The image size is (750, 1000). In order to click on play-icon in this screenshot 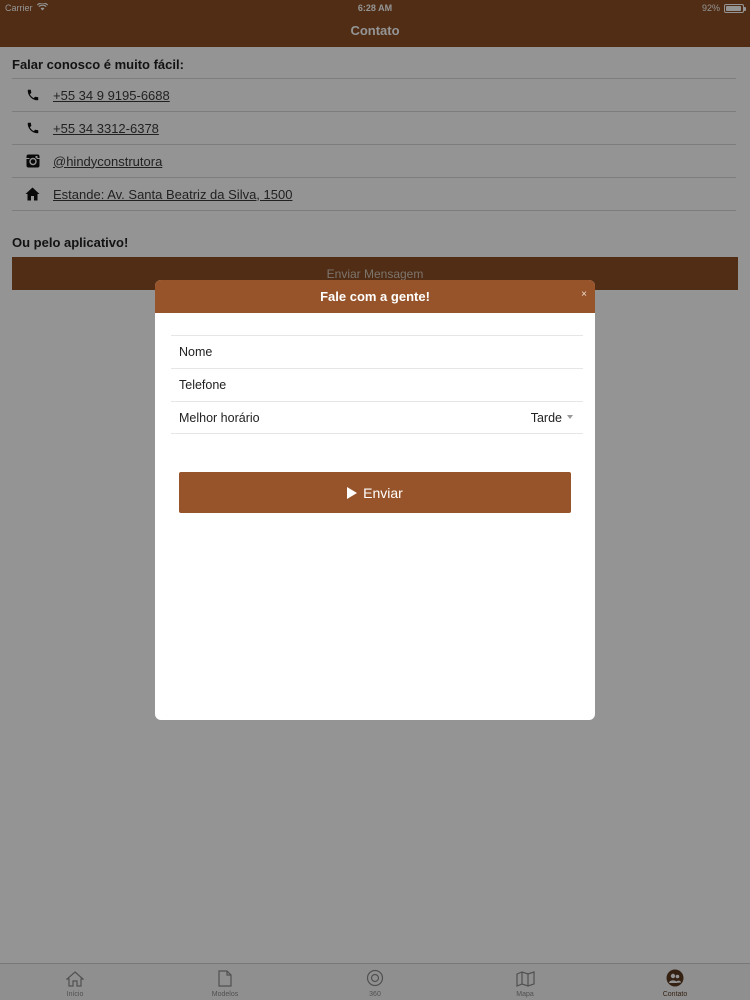, I will do `click(352, 492)`.